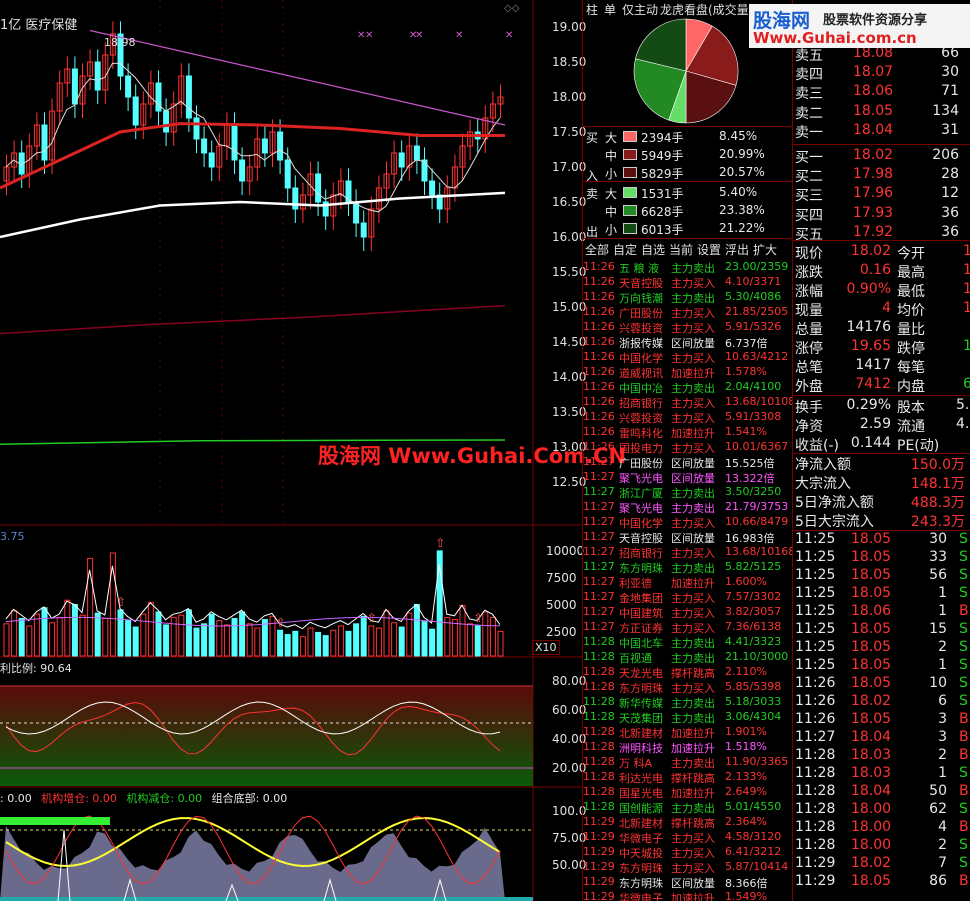 Image resolution: width=970 pixels, height=901 pixels. What do you see at coordinates (809, 330) in the screenshot?
I see `stat-key: 总量` at bounding box center [809, 330].